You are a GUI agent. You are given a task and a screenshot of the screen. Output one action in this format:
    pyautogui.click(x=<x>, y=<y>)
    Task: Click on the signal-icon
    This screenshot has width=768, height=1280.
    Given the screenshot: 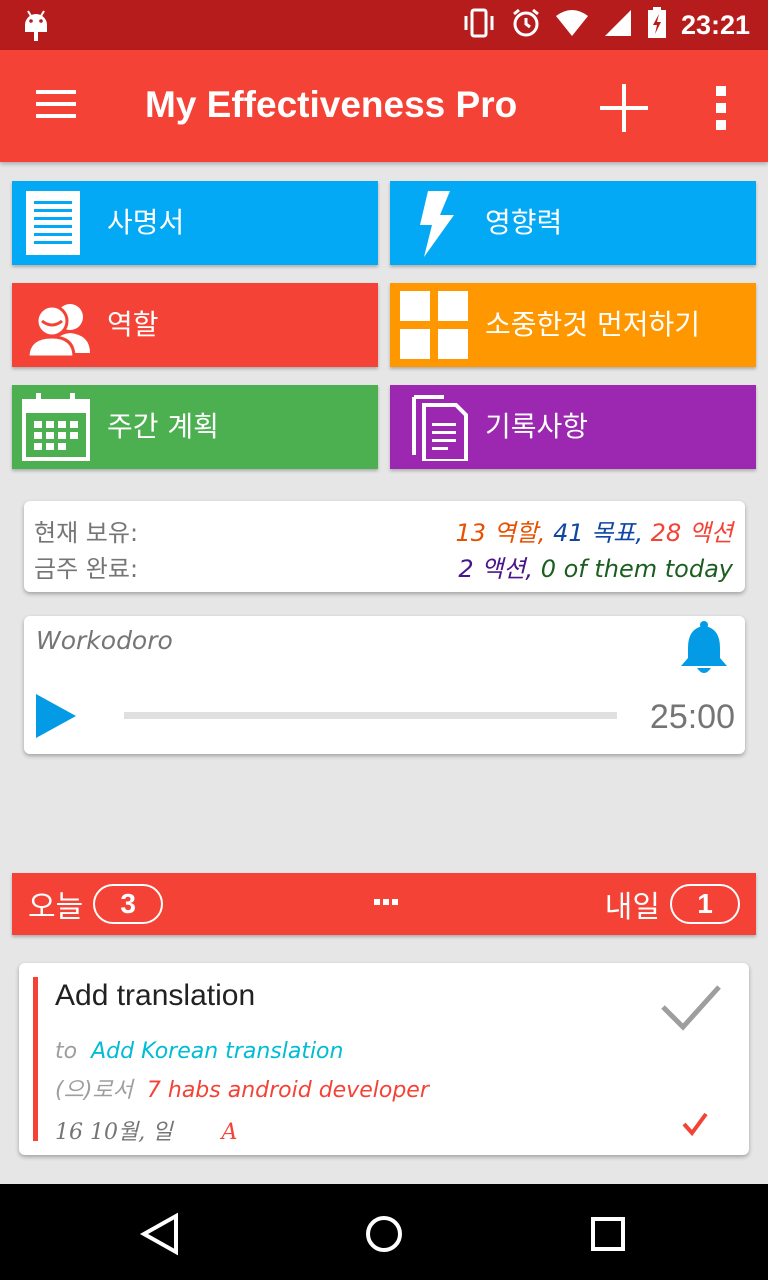 What is the action you would take?
    pyautogui.click(x=618, y=25)
    